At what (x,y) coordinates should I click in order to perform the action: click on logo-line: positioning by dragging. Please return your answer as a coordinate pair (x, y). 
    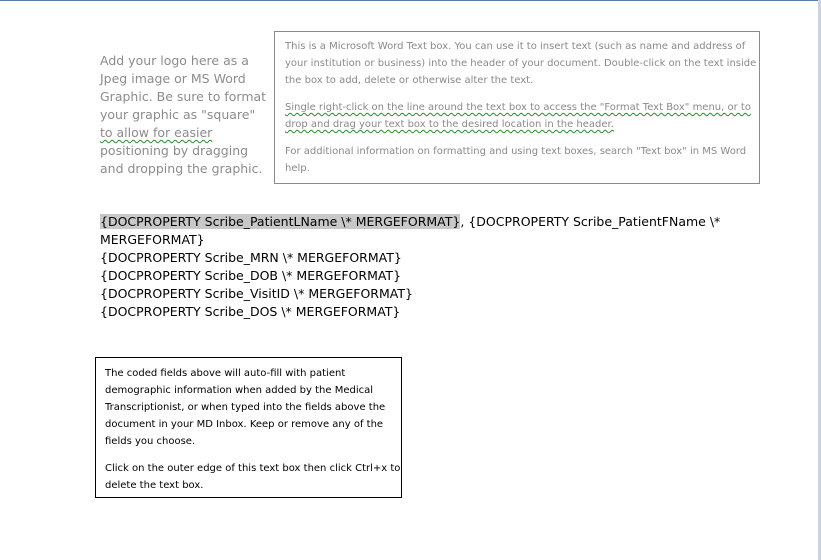
    Looking at the image, I should click on (174, 150).